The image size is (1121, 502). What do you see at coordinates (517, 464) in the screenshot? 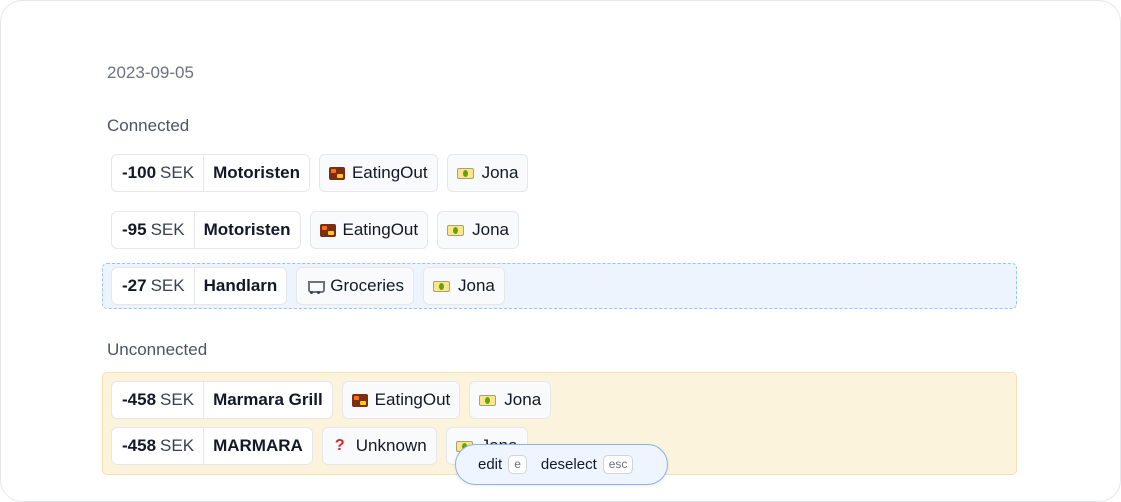
I see `edit-shortcut-key: e` at bounding box center [517, 464].